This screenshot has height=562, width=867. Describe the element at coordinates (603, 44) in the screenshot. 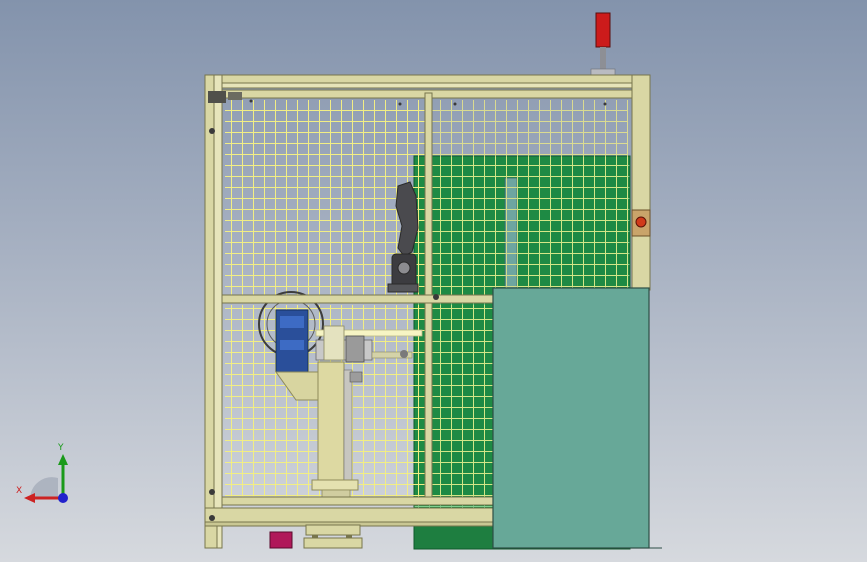

I see `signal-tower` at that location.